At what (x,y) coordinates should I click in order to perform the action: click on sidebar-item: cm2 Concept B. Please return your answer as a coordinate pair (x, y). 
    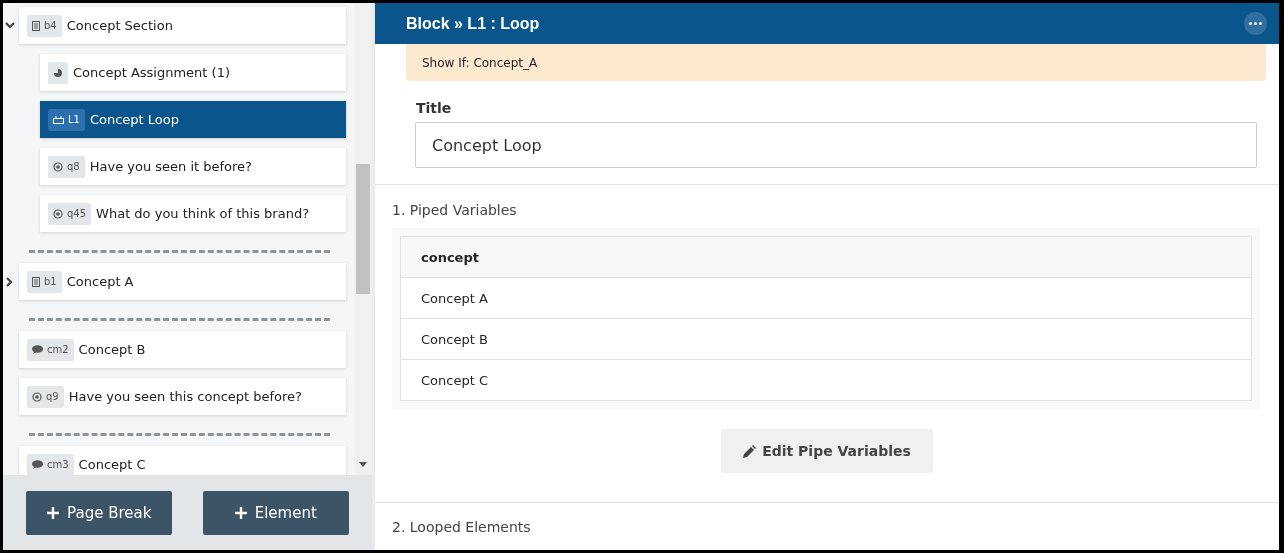
    Looking at the image, I should click on (182, 349).